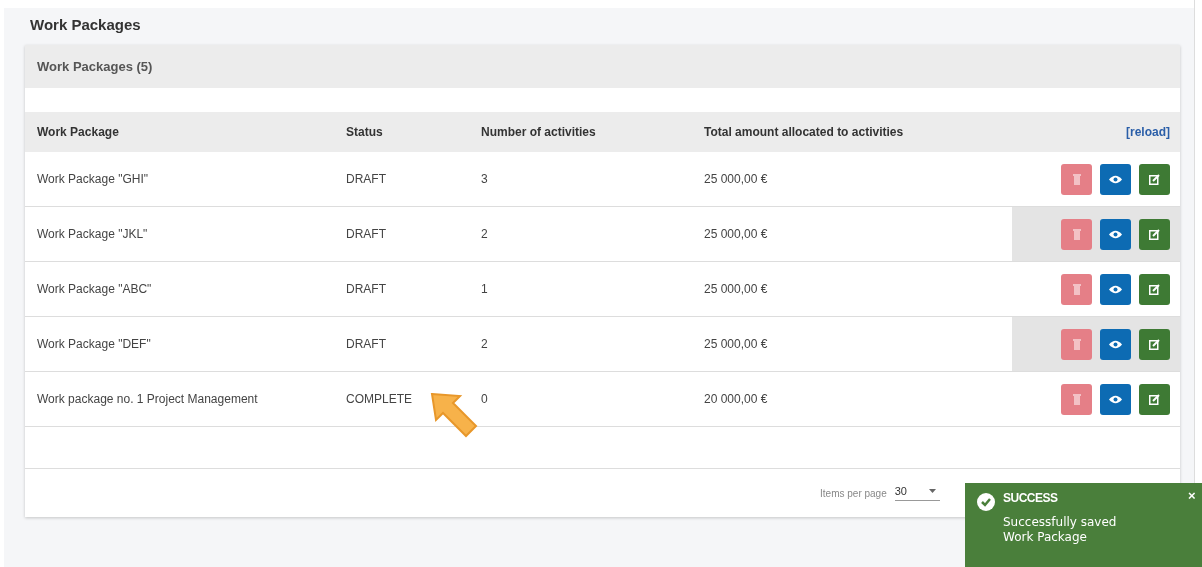 The width and height of the screenshot is (1202, 567). I want to click on table-cell: 1, so click(592, 289).